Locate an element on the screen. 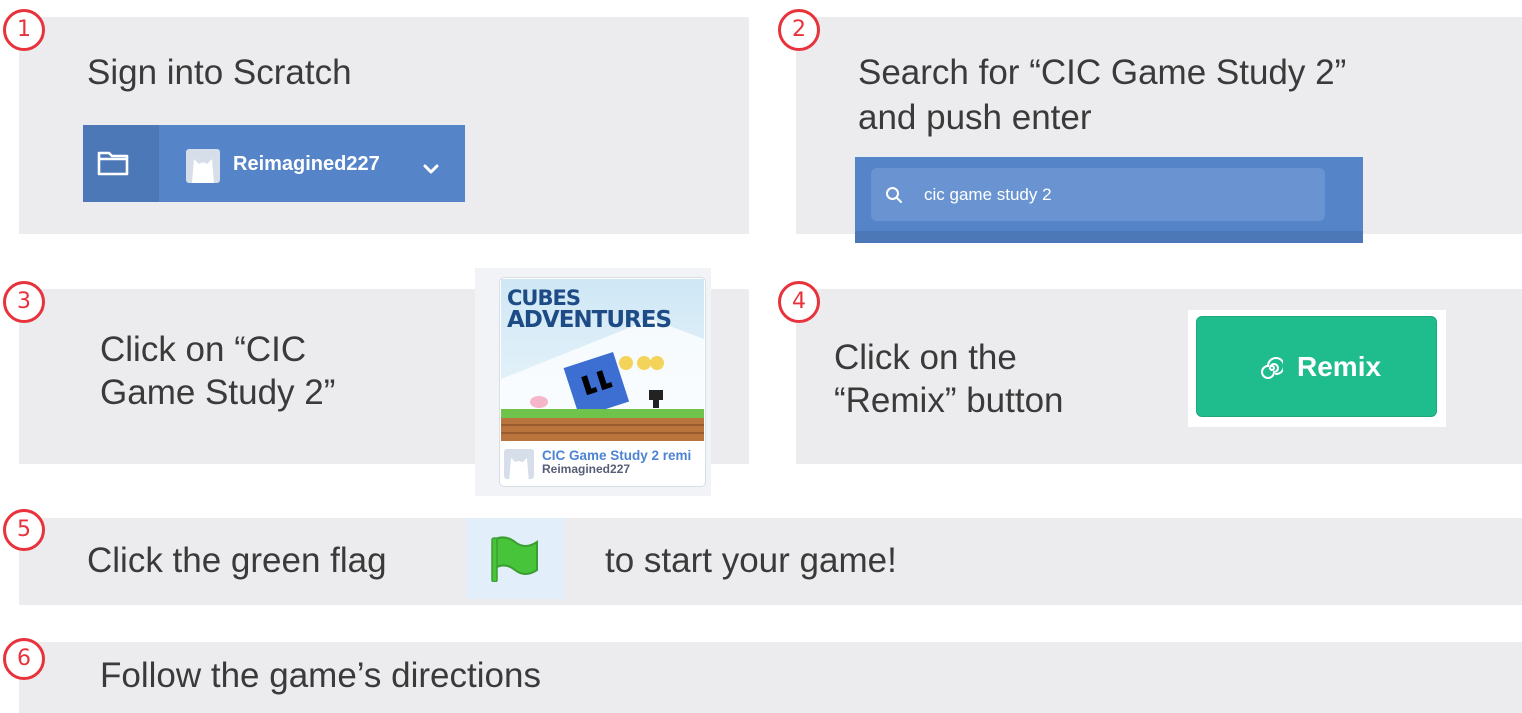 This screenshot has width=1522, height=713. search-query: cic game study 2 is located at coordinates (988, 194).